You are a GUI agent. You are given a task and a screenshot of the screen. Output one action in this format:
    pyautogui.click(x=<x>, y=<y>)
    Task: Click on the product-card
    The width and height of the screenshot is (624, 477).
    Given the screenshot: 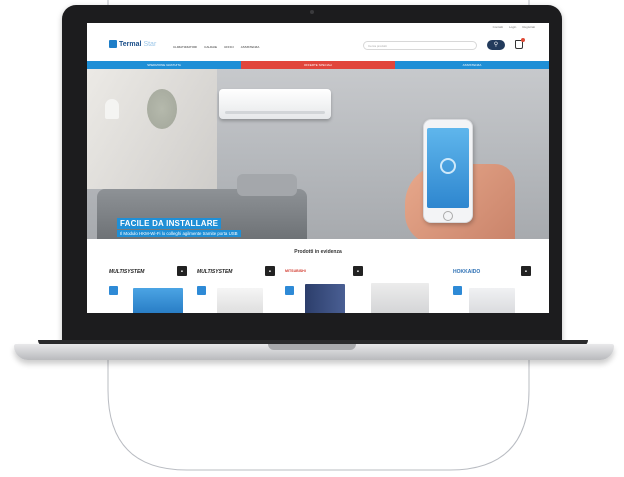 What is the action you would take?
    pyautogui.click(x=410, y=289)
    